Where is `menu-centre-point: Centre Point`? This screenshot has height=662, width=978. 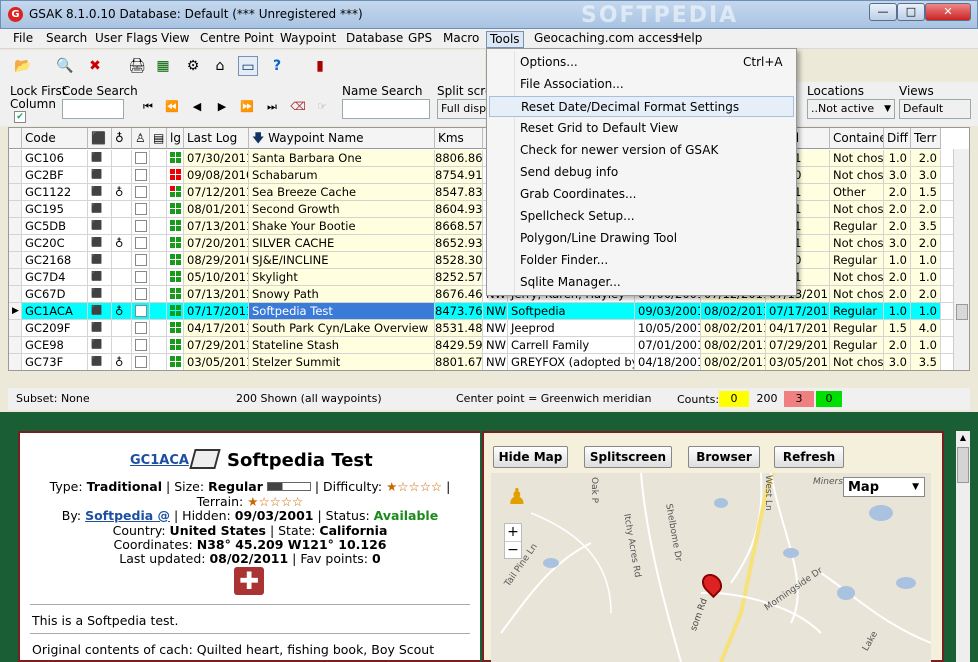 menu-centre-point: Centre Point is located at coordinates (237, 39).